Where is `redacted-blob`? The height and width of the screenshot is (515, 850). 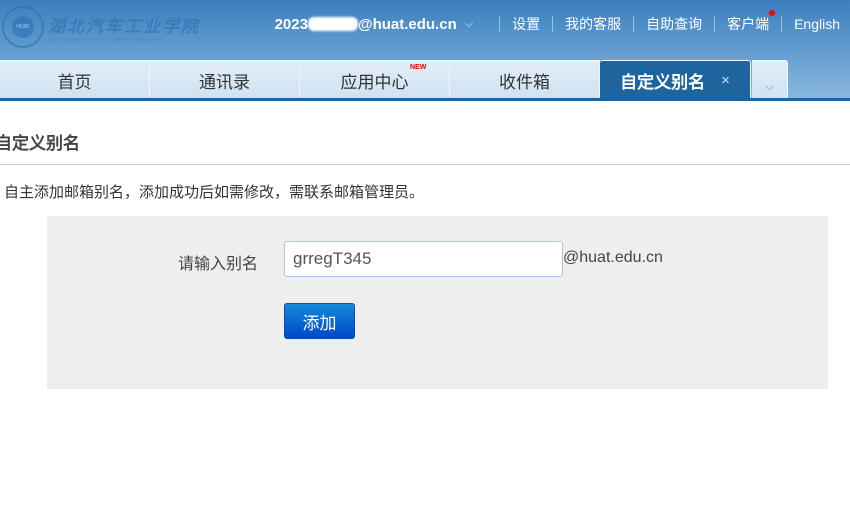
redacted-blob is located at coordinates (332, 24).